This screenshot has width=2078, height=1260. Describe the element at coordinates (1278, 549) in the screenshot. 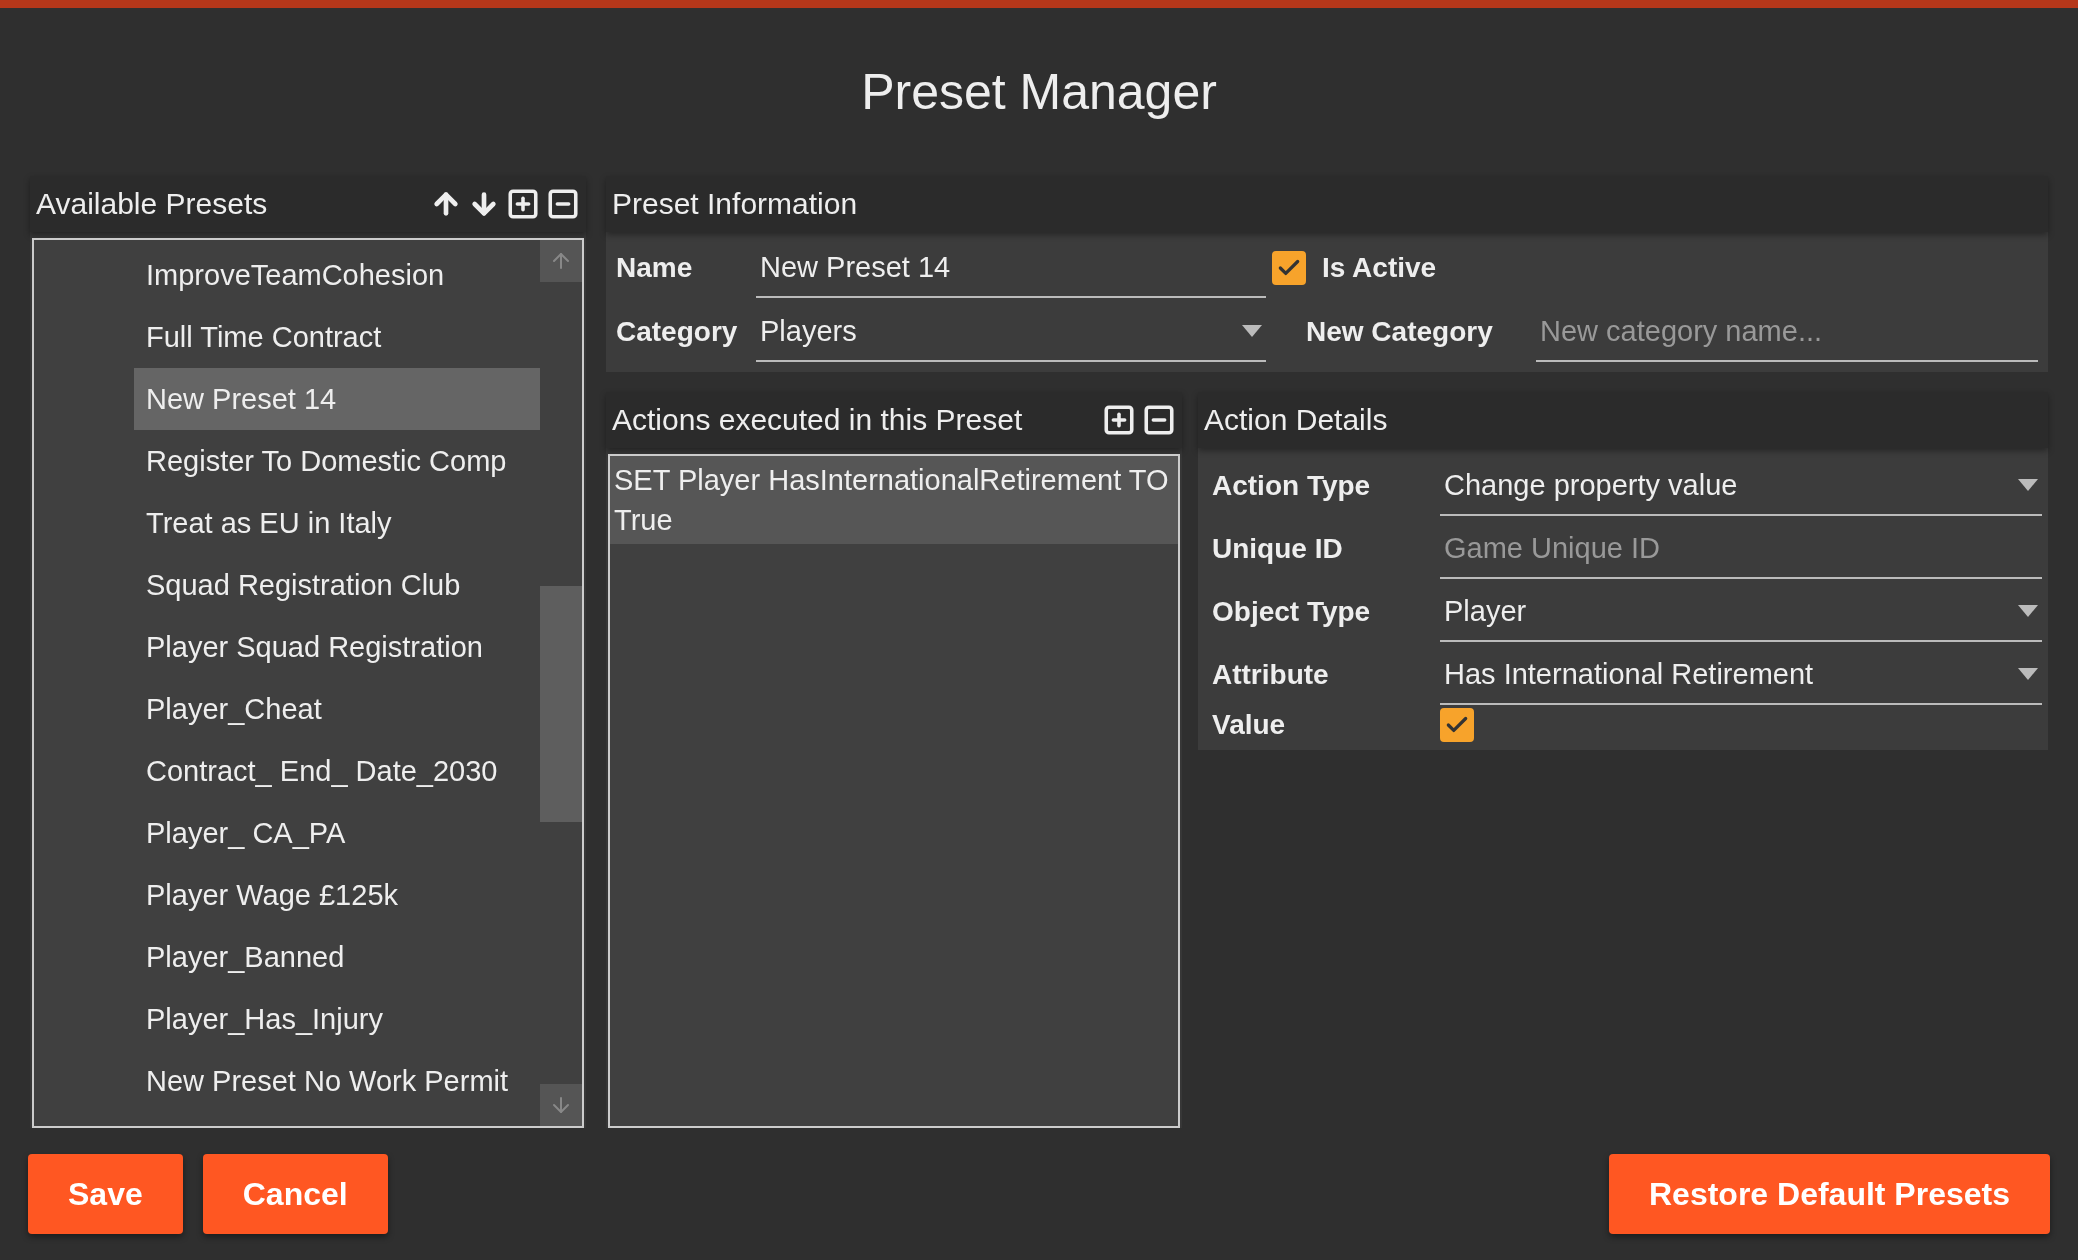

I see `field-label: Unique ID` at that location.